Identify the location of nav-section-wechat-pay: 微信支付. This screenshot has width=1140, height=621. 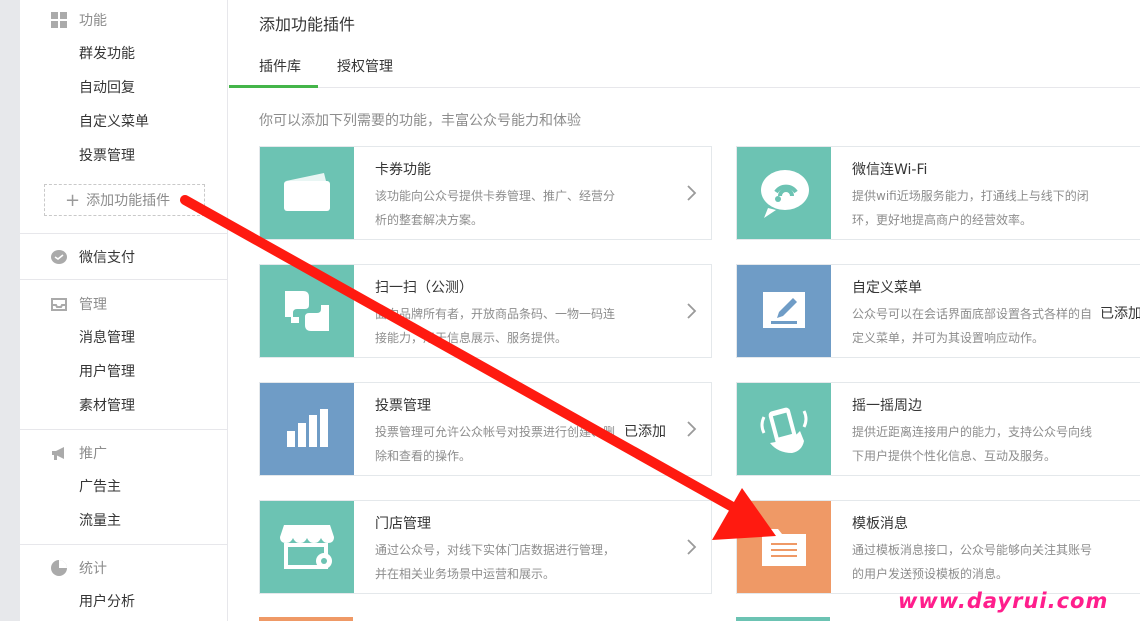
(92, 257).